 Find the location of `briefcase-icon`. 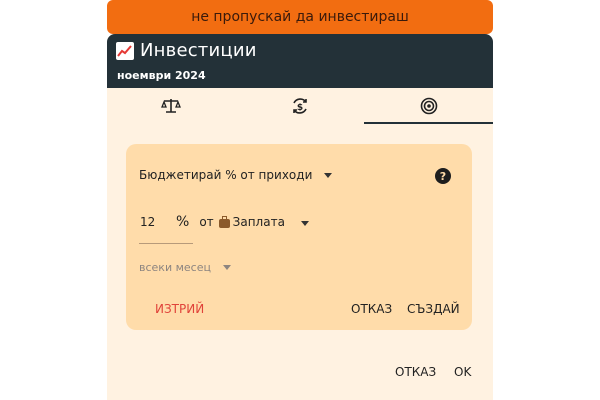

briefcase-icon is located at coordinates (224, 221).